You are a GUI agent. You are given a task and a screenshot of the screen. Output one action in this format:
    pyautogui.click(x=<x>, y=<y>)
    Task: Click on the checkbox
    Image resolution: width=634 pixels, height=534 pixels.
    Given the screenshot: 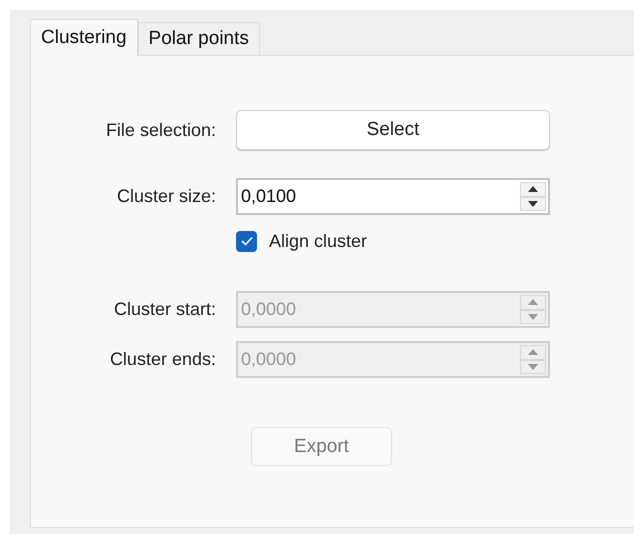 What is the action you would take?
    pyautogui.click(x=246, y=241)
    